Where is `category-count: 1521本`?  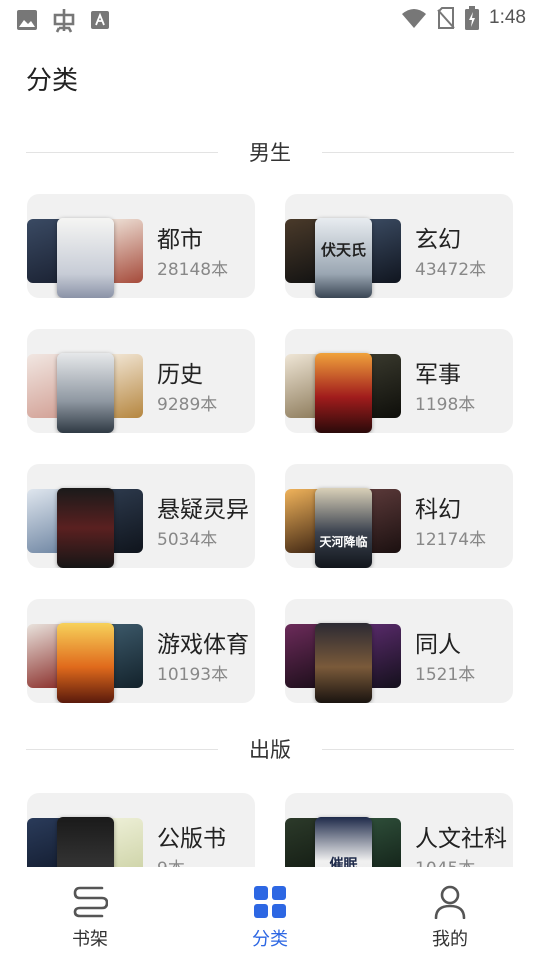
category-count: 1521本 is located at coordinates (445, 675).